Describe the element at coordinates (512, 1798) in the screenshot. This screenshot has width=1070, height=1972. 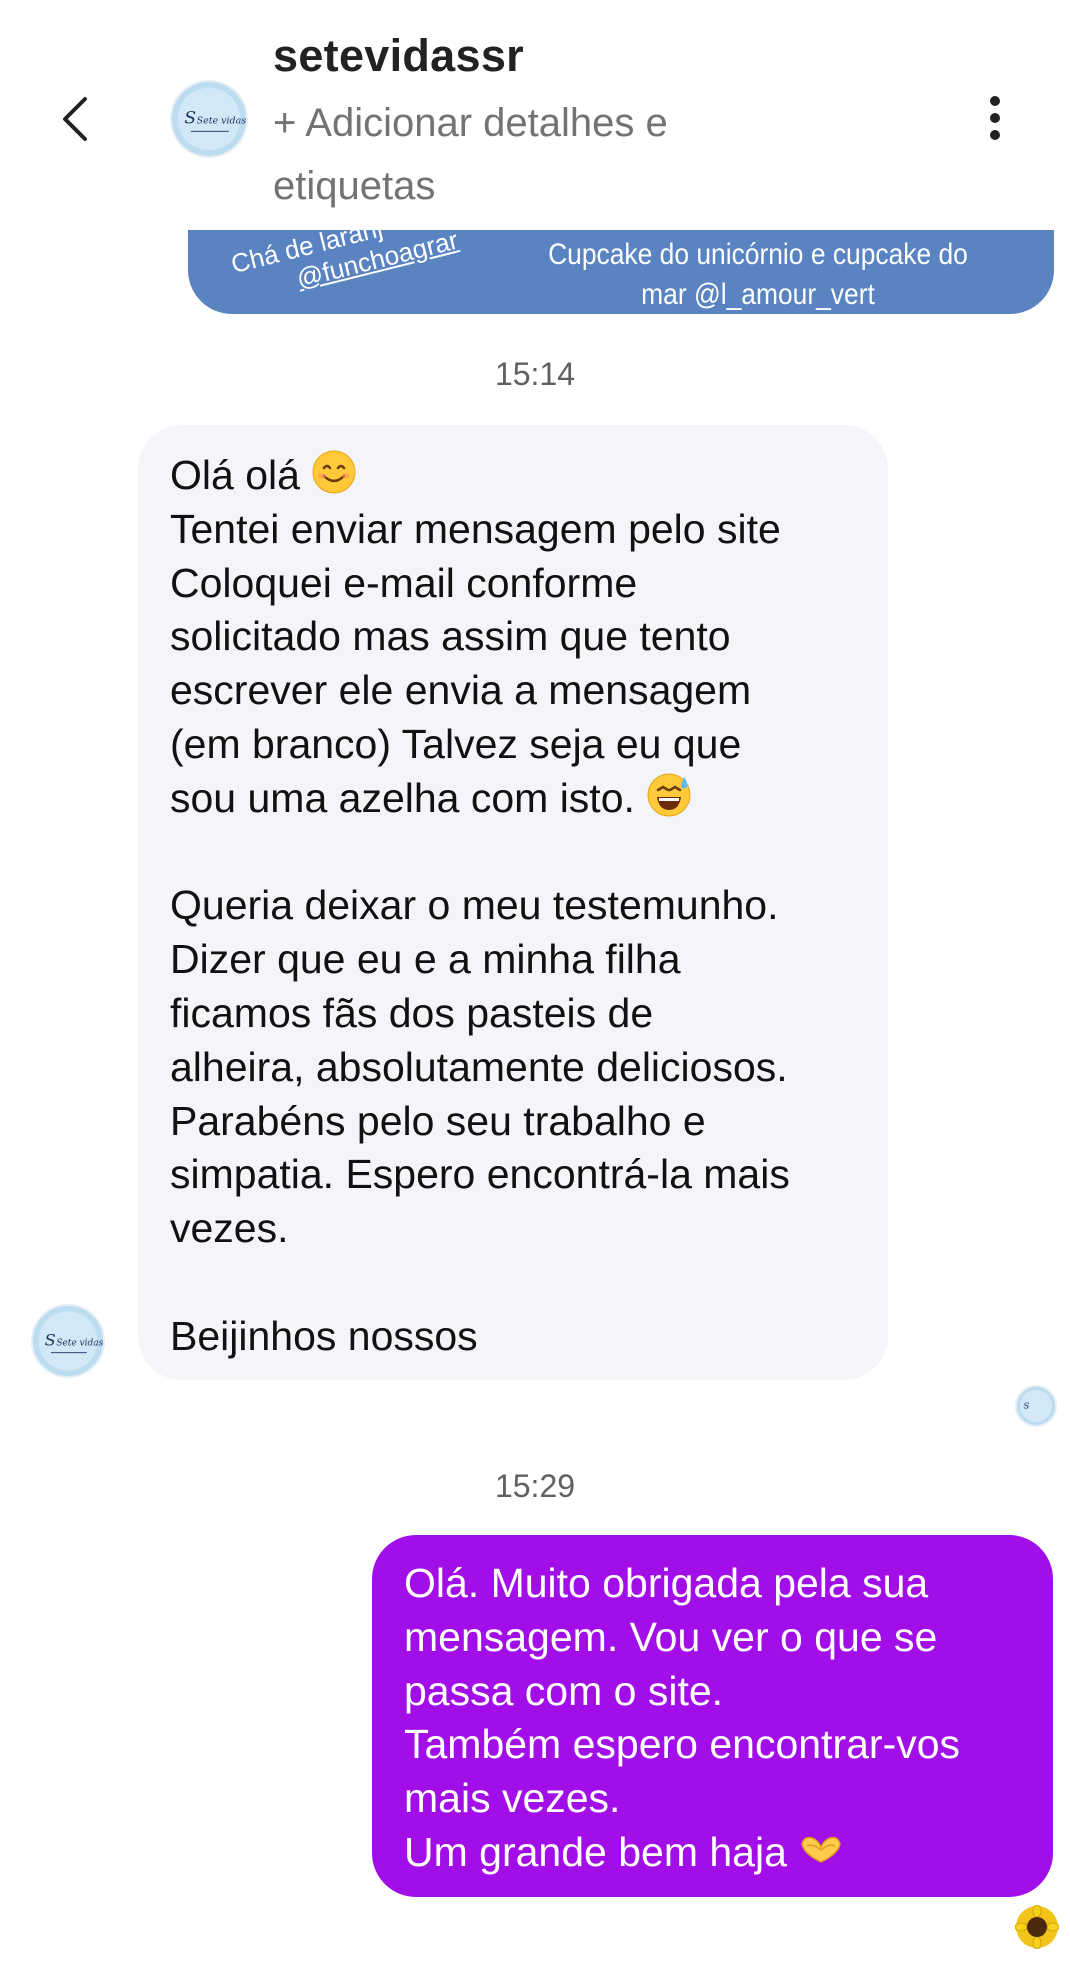
I see `message-line: mais vezes.` at that location.